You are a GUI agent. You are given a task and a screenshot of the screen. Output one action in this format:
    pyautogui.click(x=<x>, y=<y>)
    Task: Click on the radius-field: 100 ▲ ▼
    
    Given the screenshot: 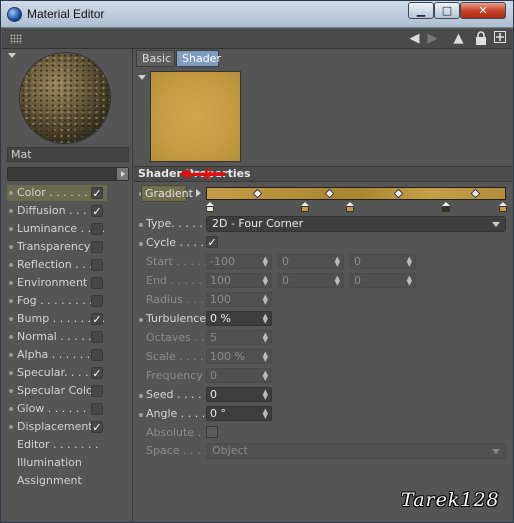 What is the action you would take?
    pyautogui.click(x=239, y=299)
    